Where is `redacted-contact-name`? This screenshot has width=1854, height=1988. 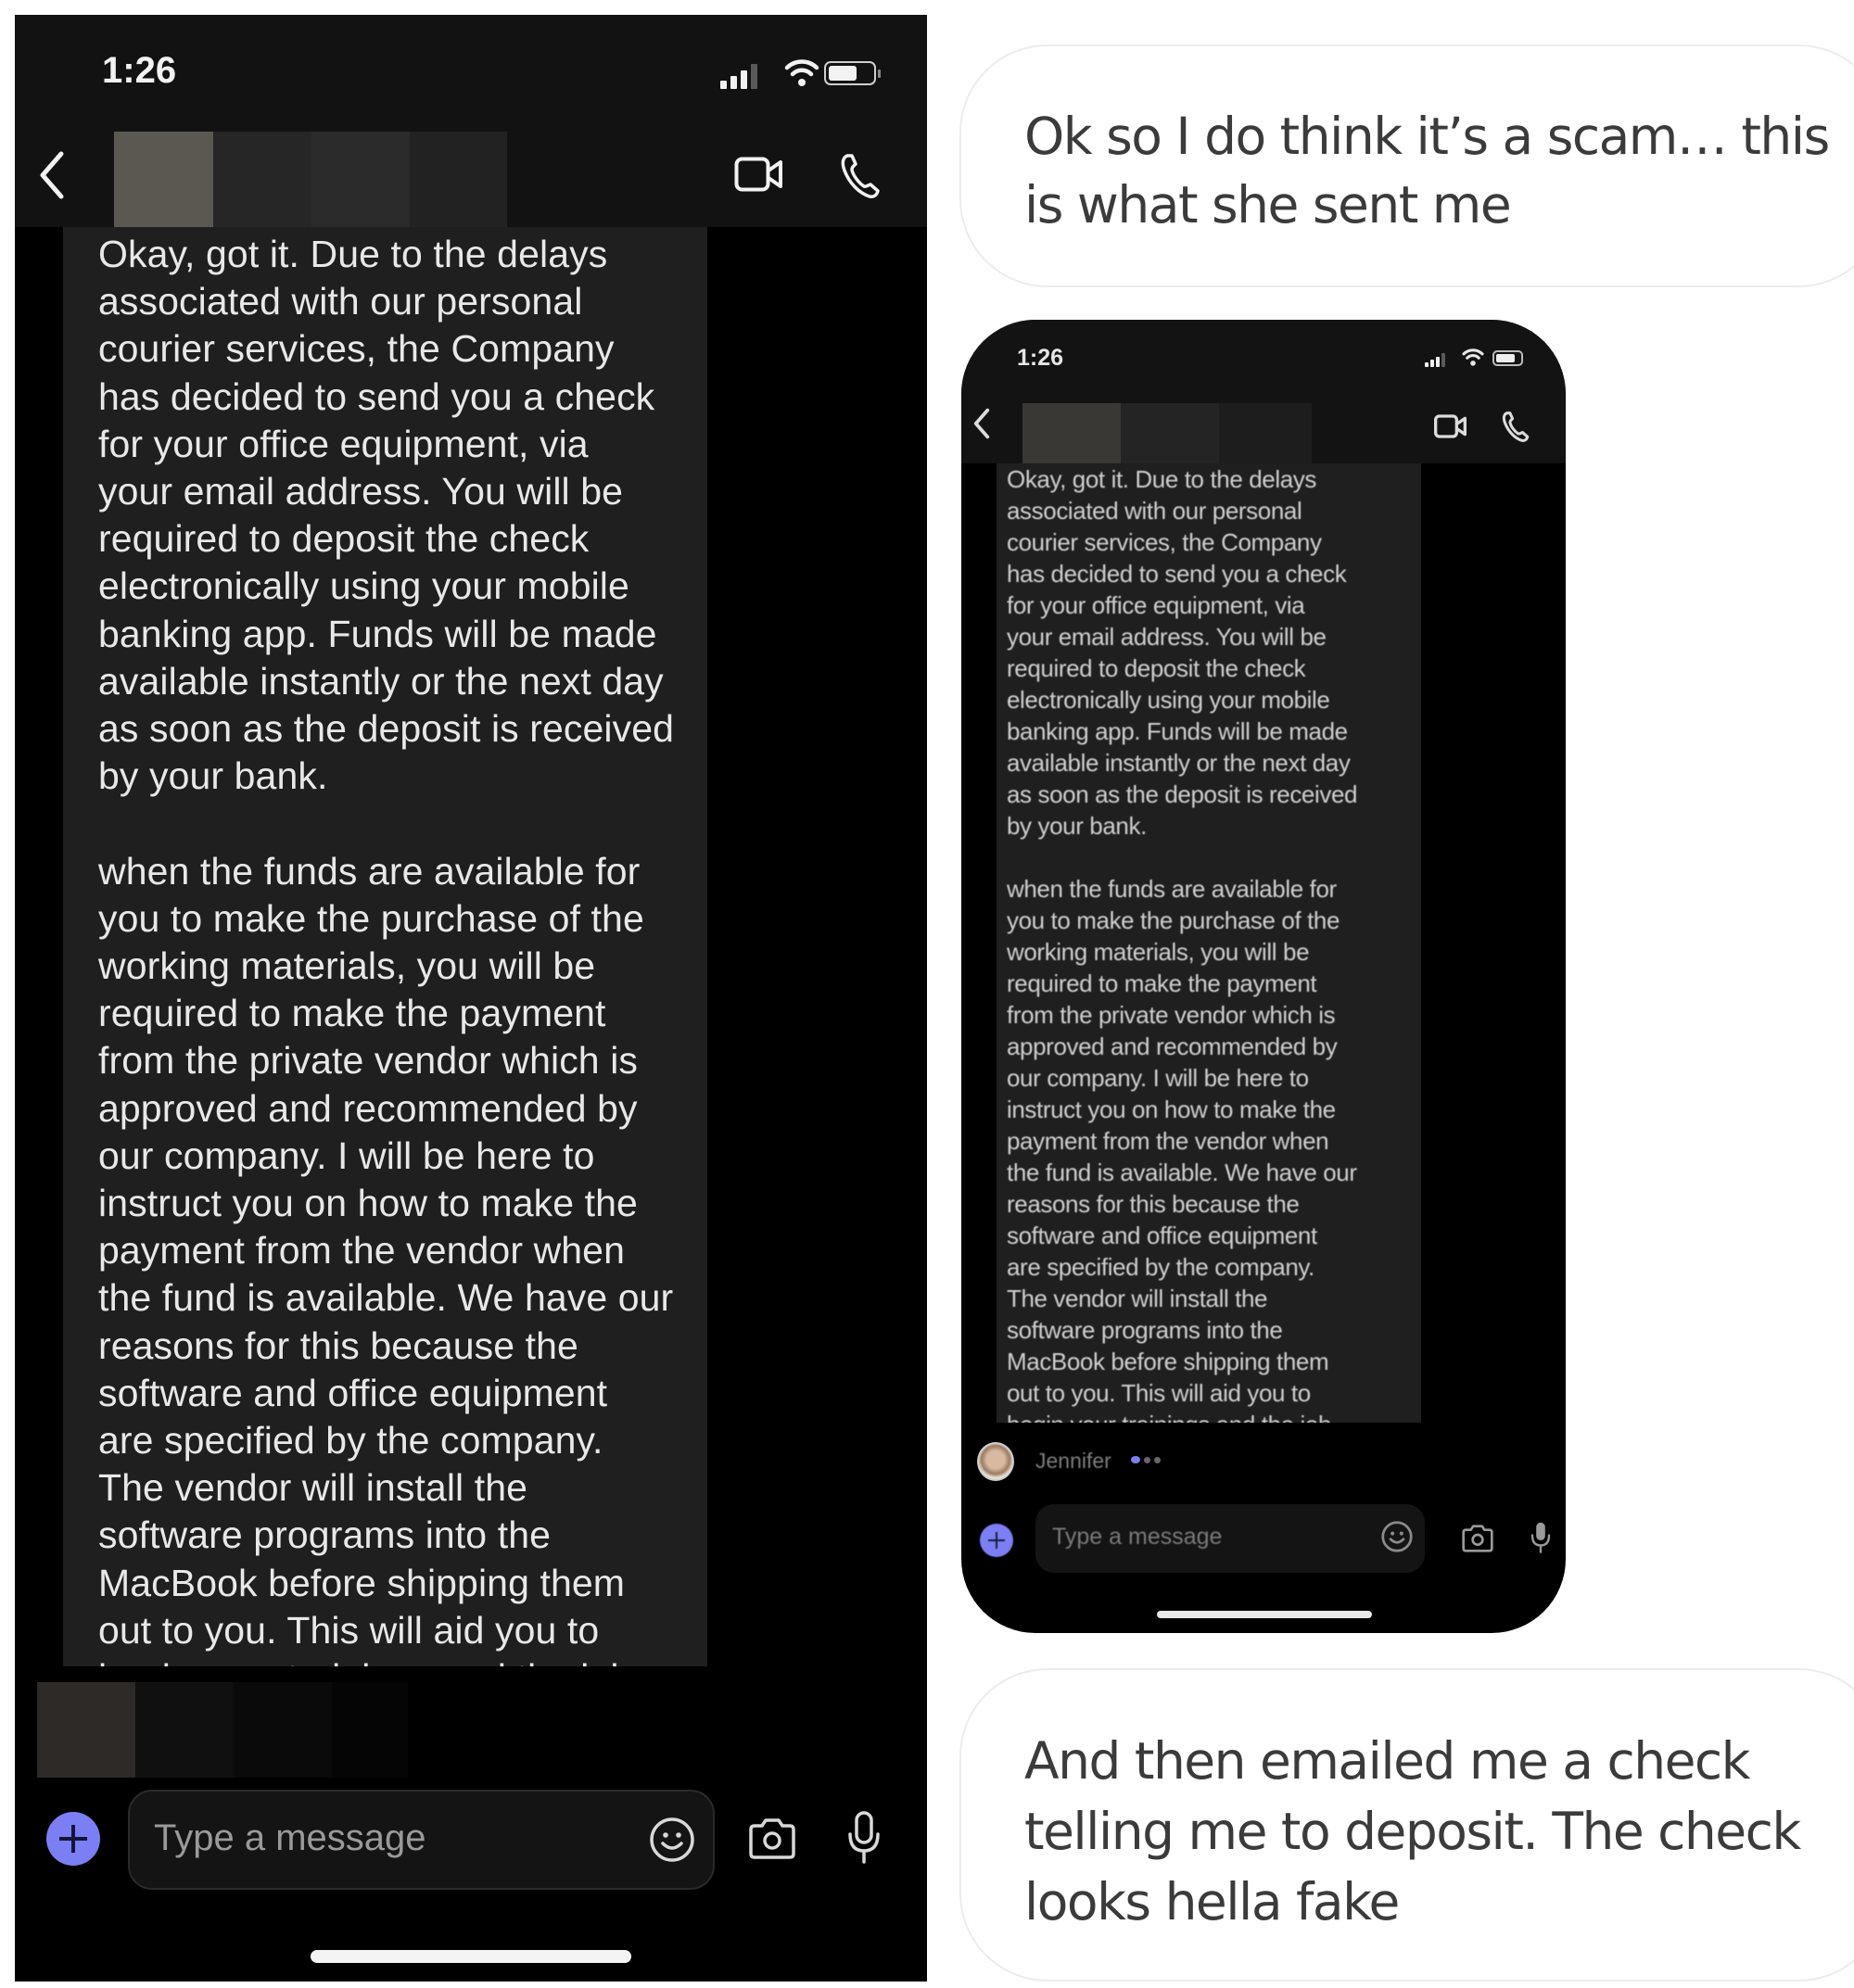 redacted-contact-name is located at coordinates (310, 179).